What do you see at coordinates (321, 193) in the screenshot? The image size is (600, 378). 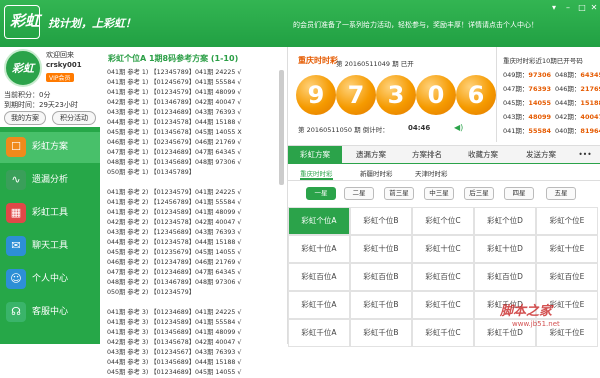 I see `phase-1star: 一星` at bounding box center [321, 193].